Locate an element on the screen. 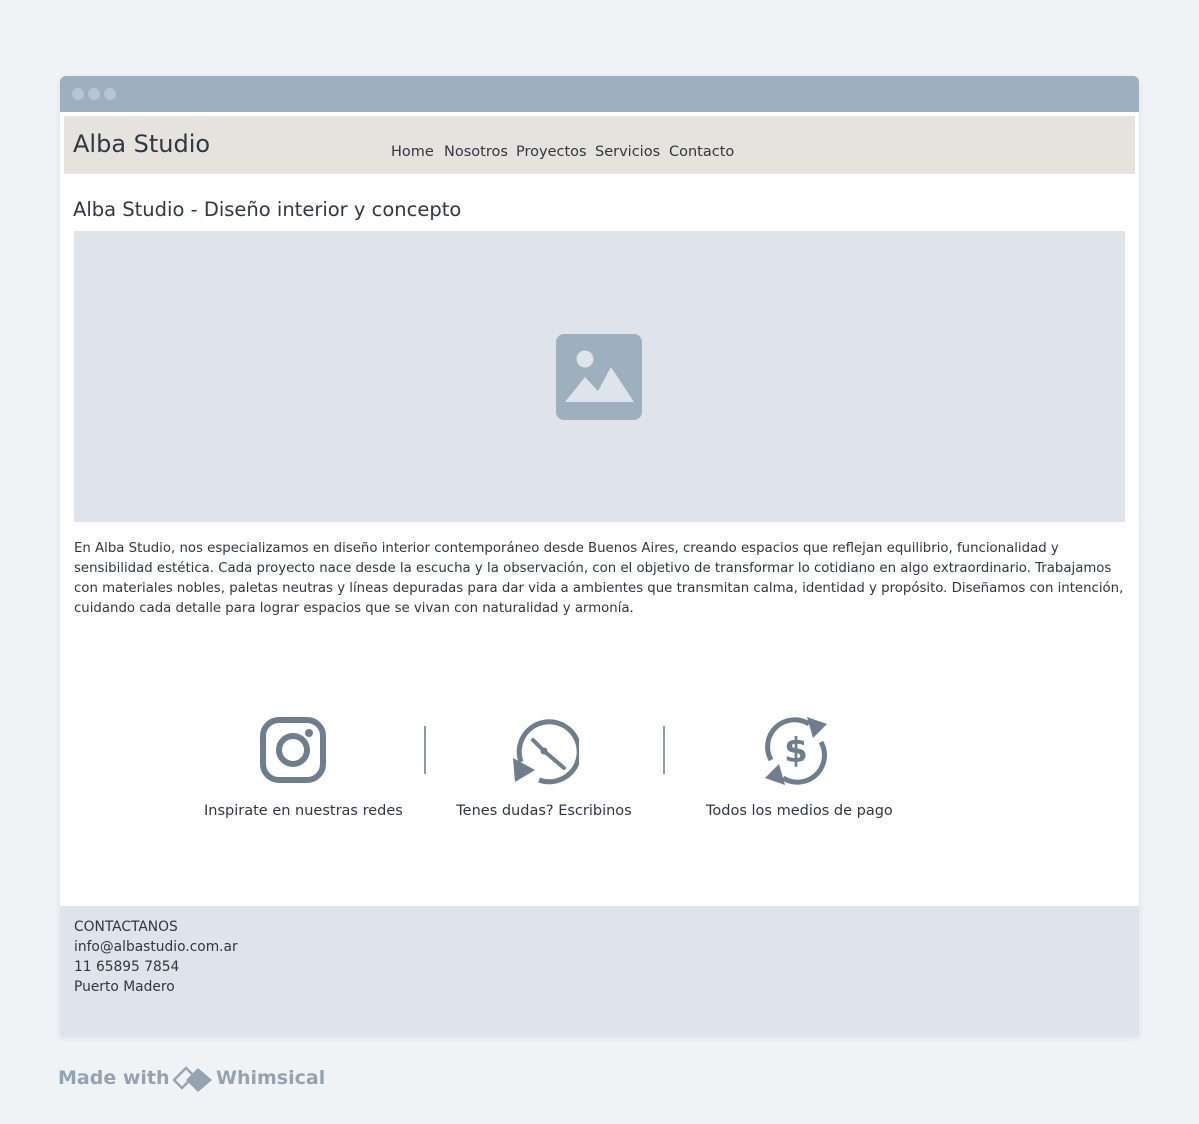 This screenshot has width=1199, height=1124. instagram-icon is located at coordinates (294, 751).